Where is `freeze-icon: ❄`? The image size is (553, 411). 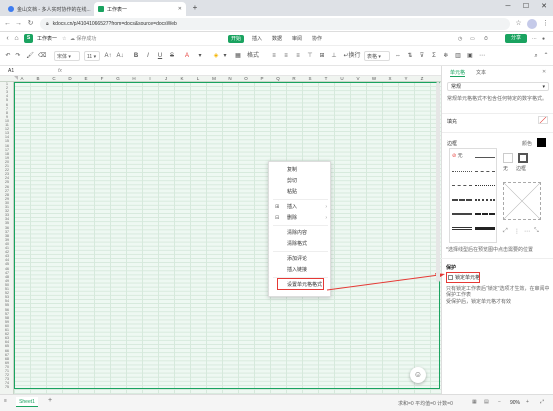 freeze-icon: ❄ is located at coordinates (446, 56).